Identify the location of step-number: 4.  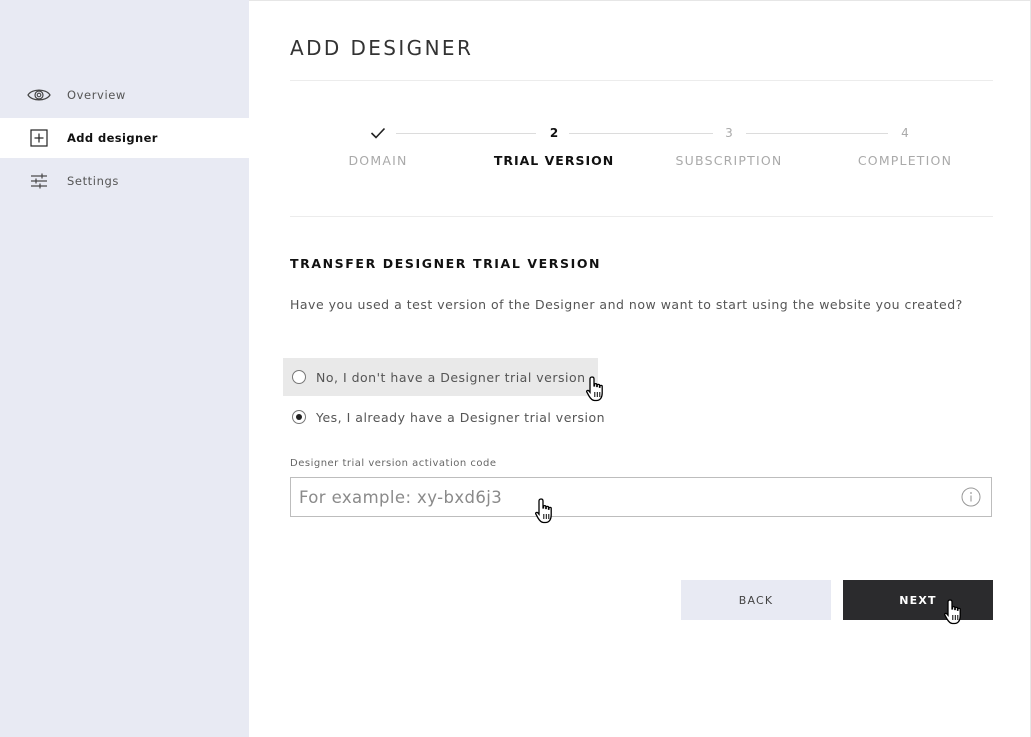
(905, 133).